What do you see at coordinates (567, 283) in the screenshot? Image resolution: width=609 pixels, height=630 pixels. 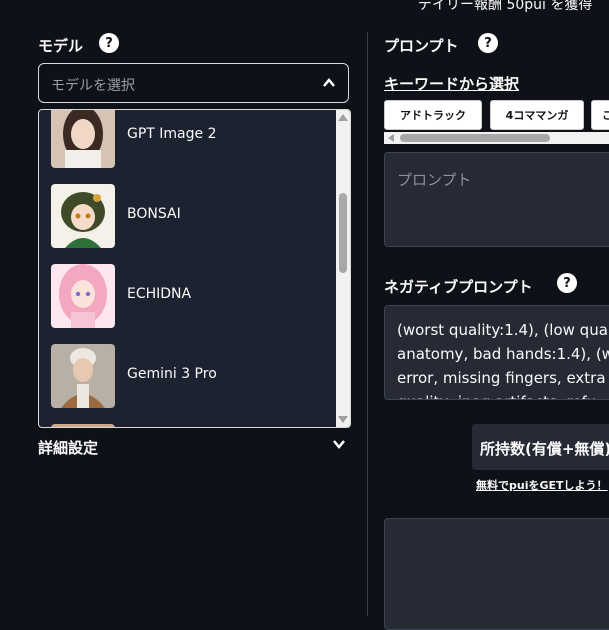 I see `negative-prompt-help-icon: ?` at bounding box center [567, 283].